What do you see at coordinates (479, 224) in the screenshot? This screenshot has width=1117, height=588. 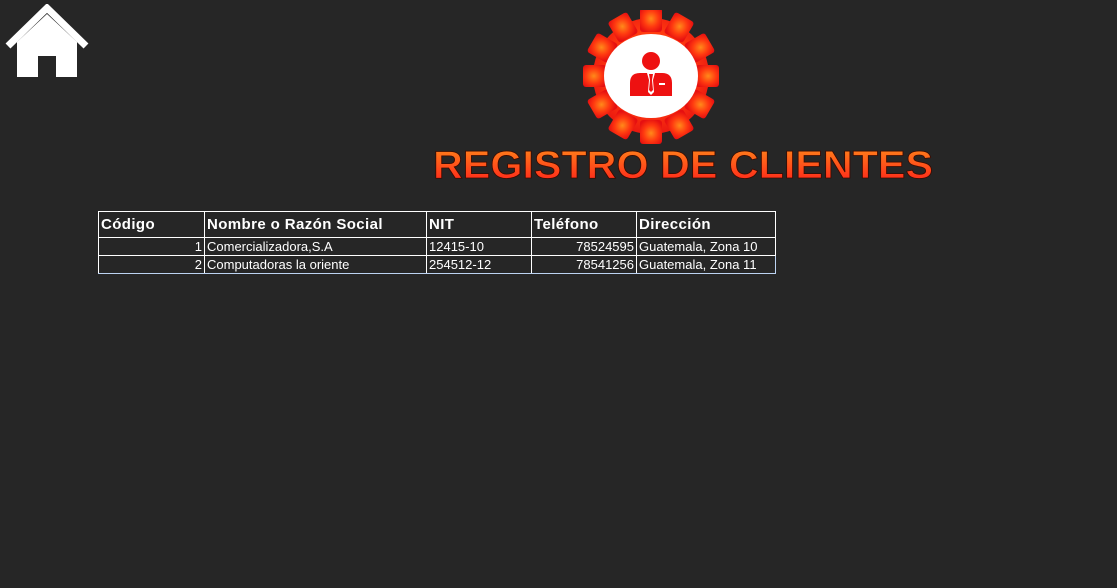 I see `column-header-nit: NIT` at bounding box center [479, 224].